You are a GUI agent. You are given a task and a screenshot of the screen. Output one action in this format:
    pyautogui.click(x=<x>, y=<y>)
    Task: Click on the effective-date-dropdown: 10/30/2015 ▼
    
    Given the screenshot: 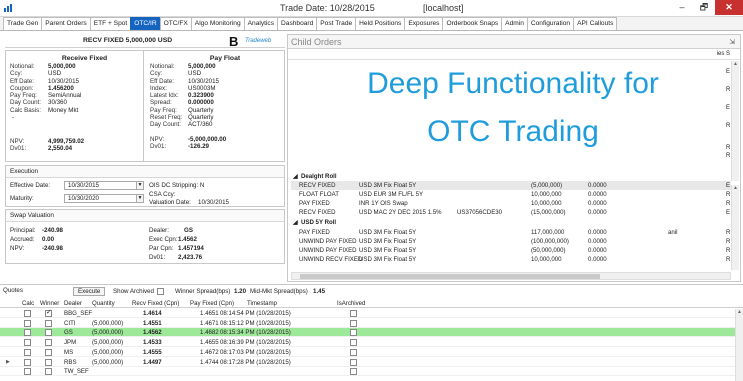 What is the action you would take?
    pyautogui.click(x=104, y=185)
    